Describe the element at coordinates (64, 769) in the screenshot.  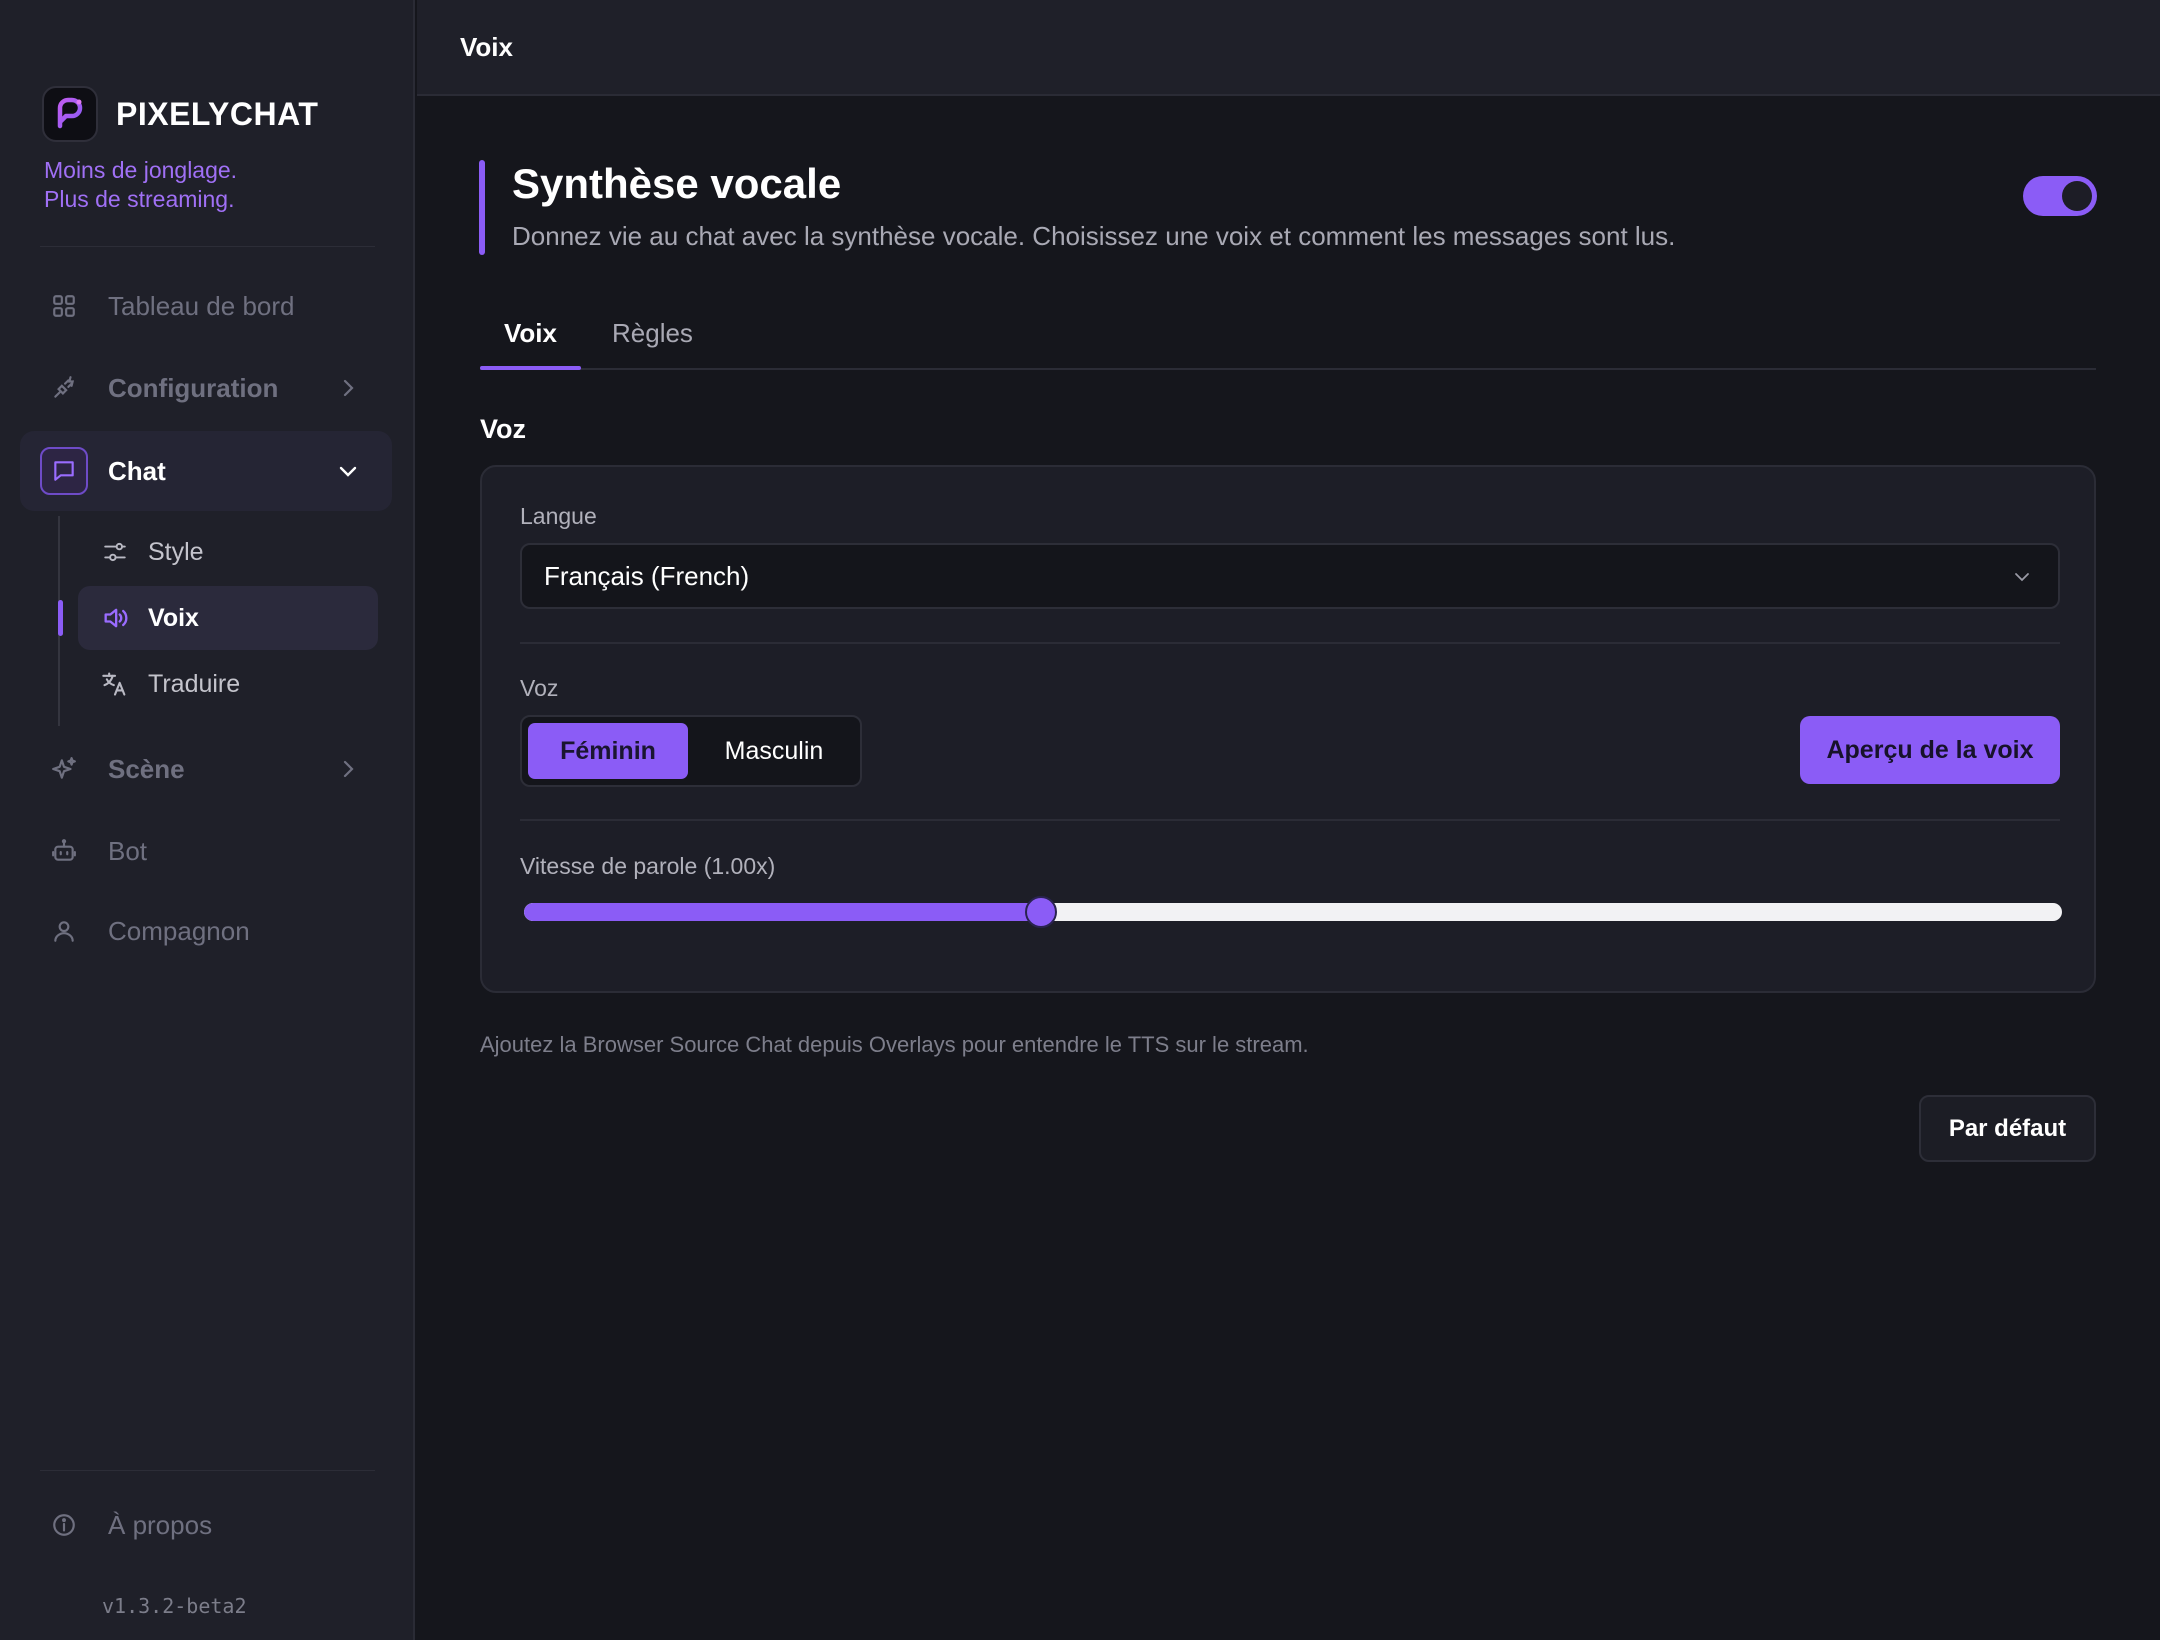
I see `sparkle-icon` at that location.